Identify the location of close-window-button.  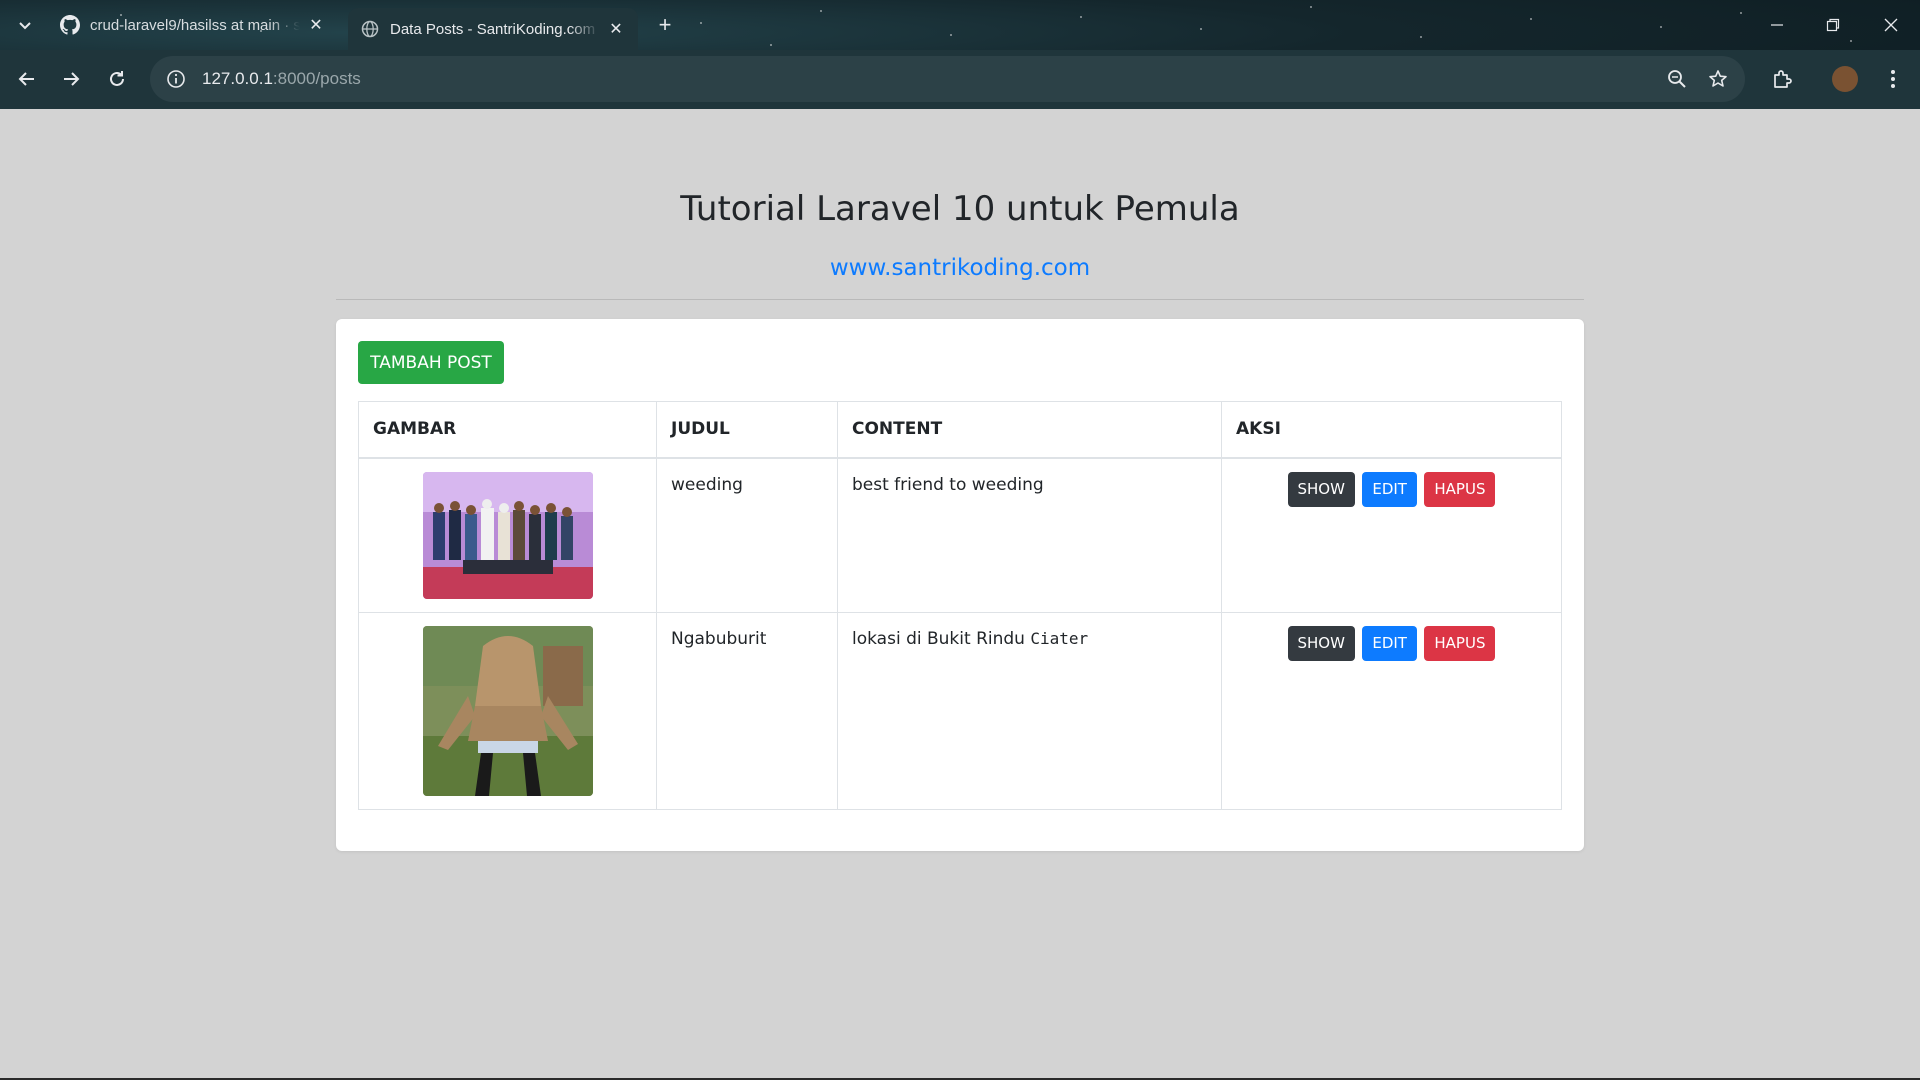
(1891, 25).